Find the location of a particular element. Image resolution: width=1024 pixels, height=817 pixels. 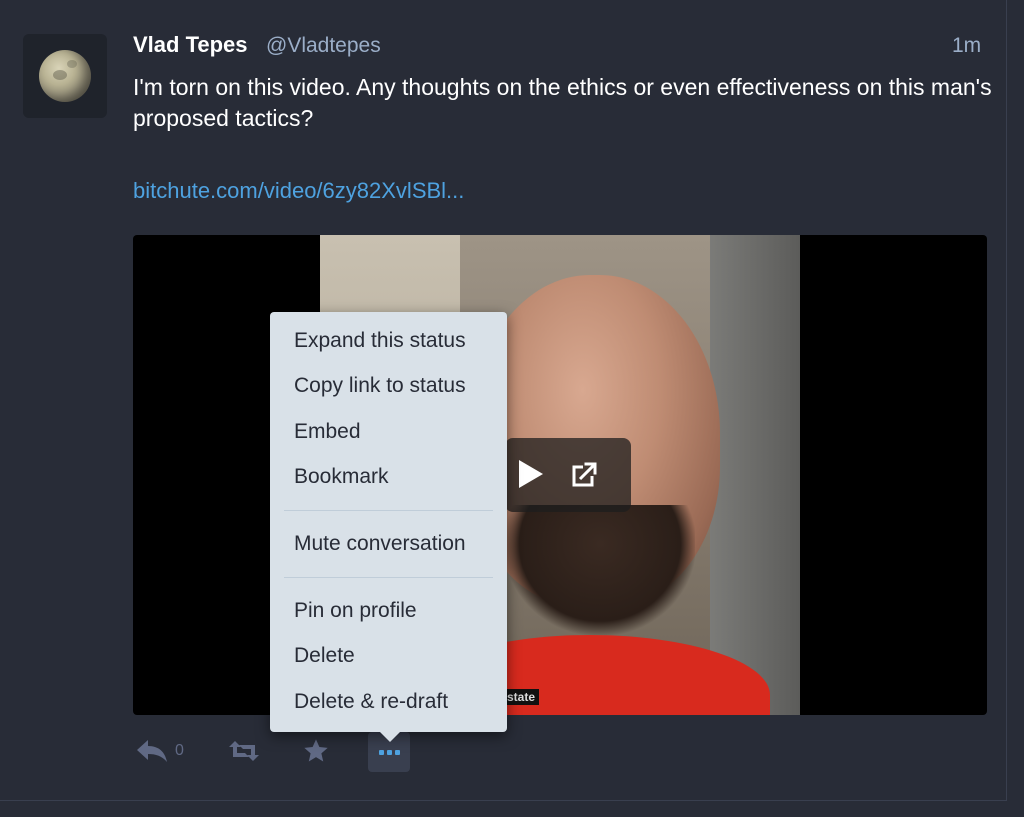

play-icon is located at coordinates (531, 474).